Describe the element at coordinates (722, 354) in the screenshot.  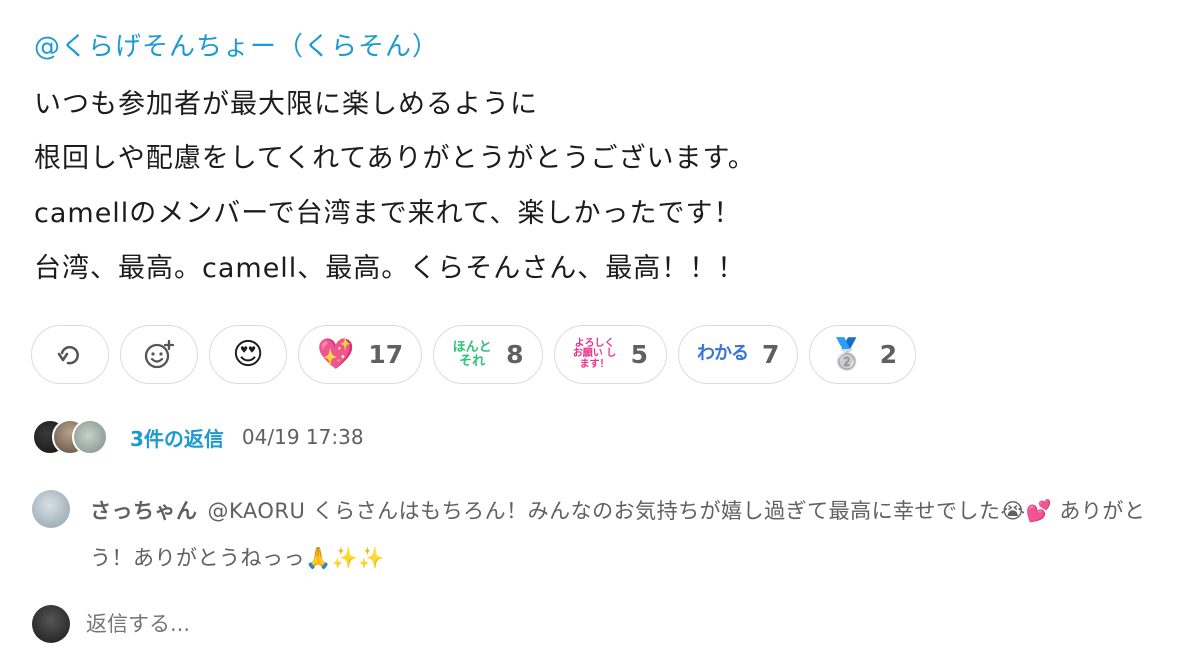
I see `wakaru-stamp: わかる` at that location.